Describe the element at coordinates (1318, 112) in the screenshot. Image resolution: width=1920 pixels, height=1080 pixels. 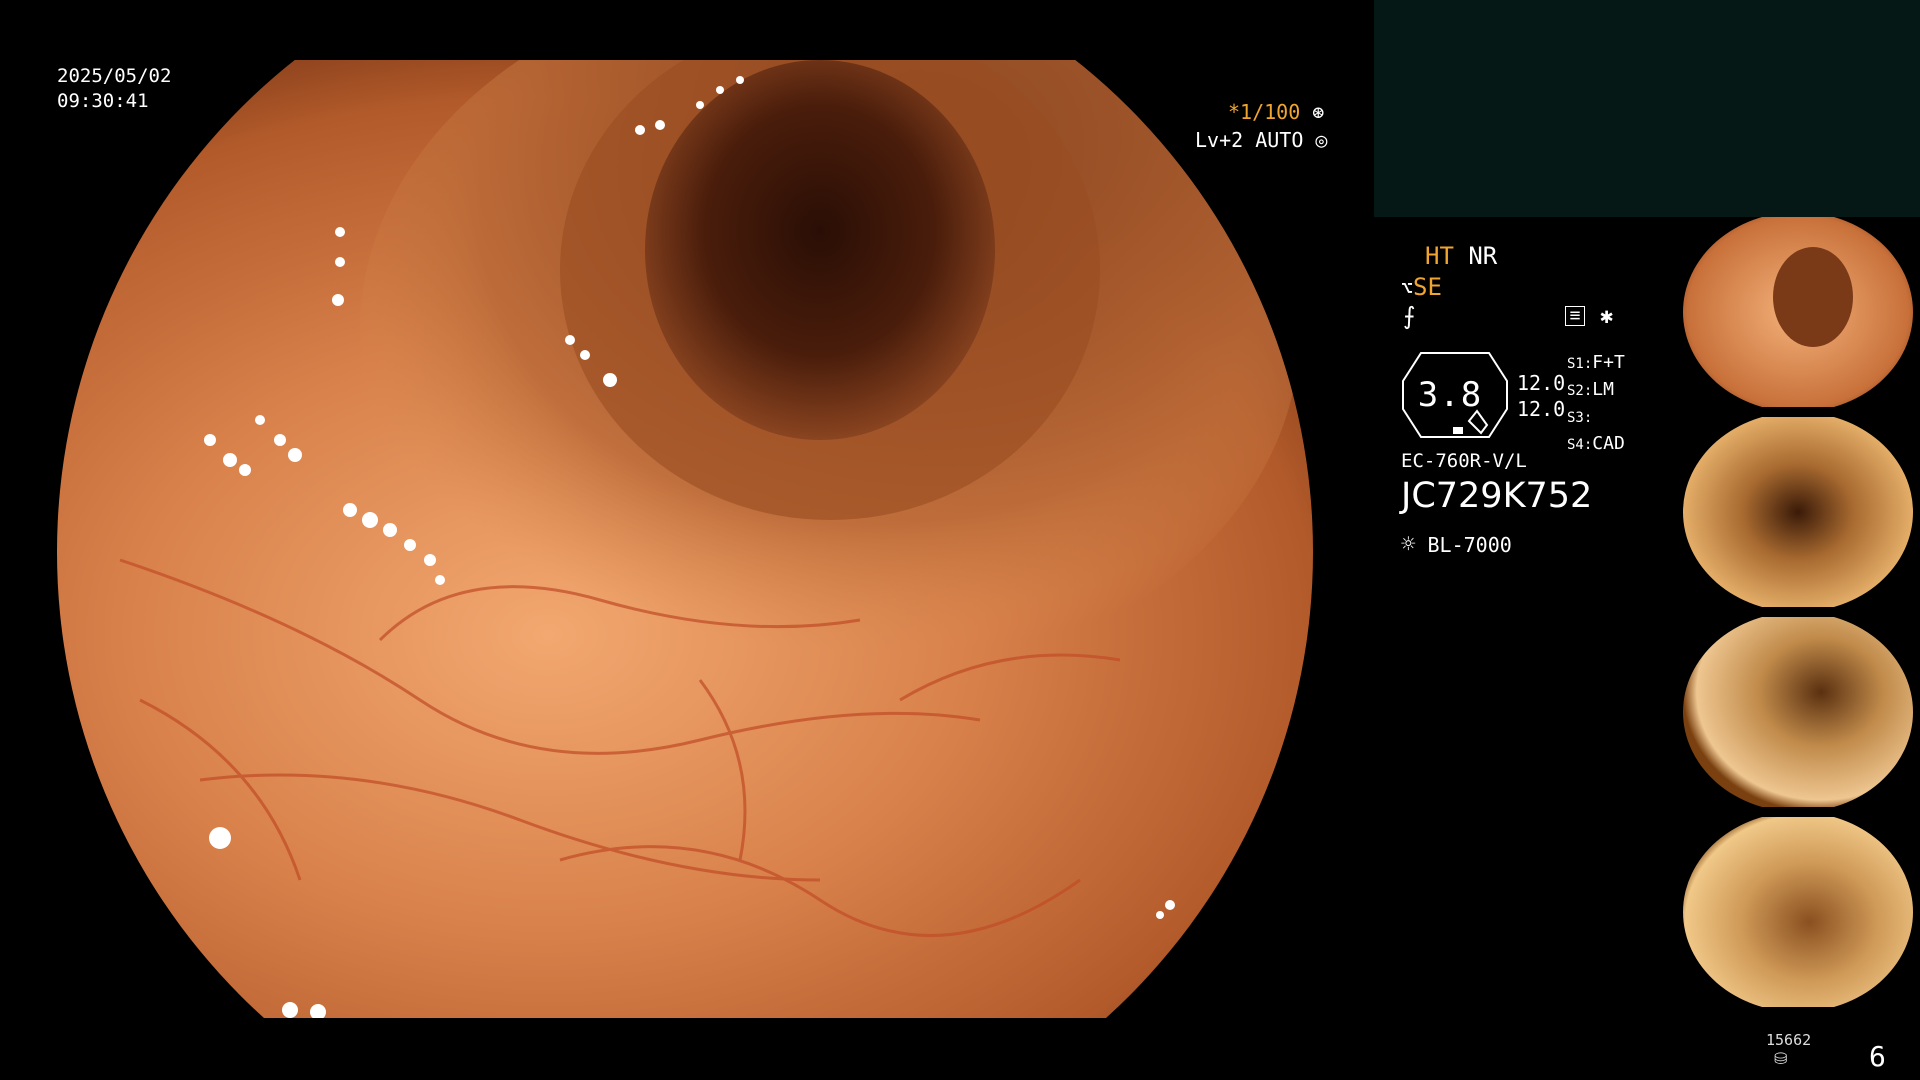
I see `shutter-icon: ⊛` at that location.